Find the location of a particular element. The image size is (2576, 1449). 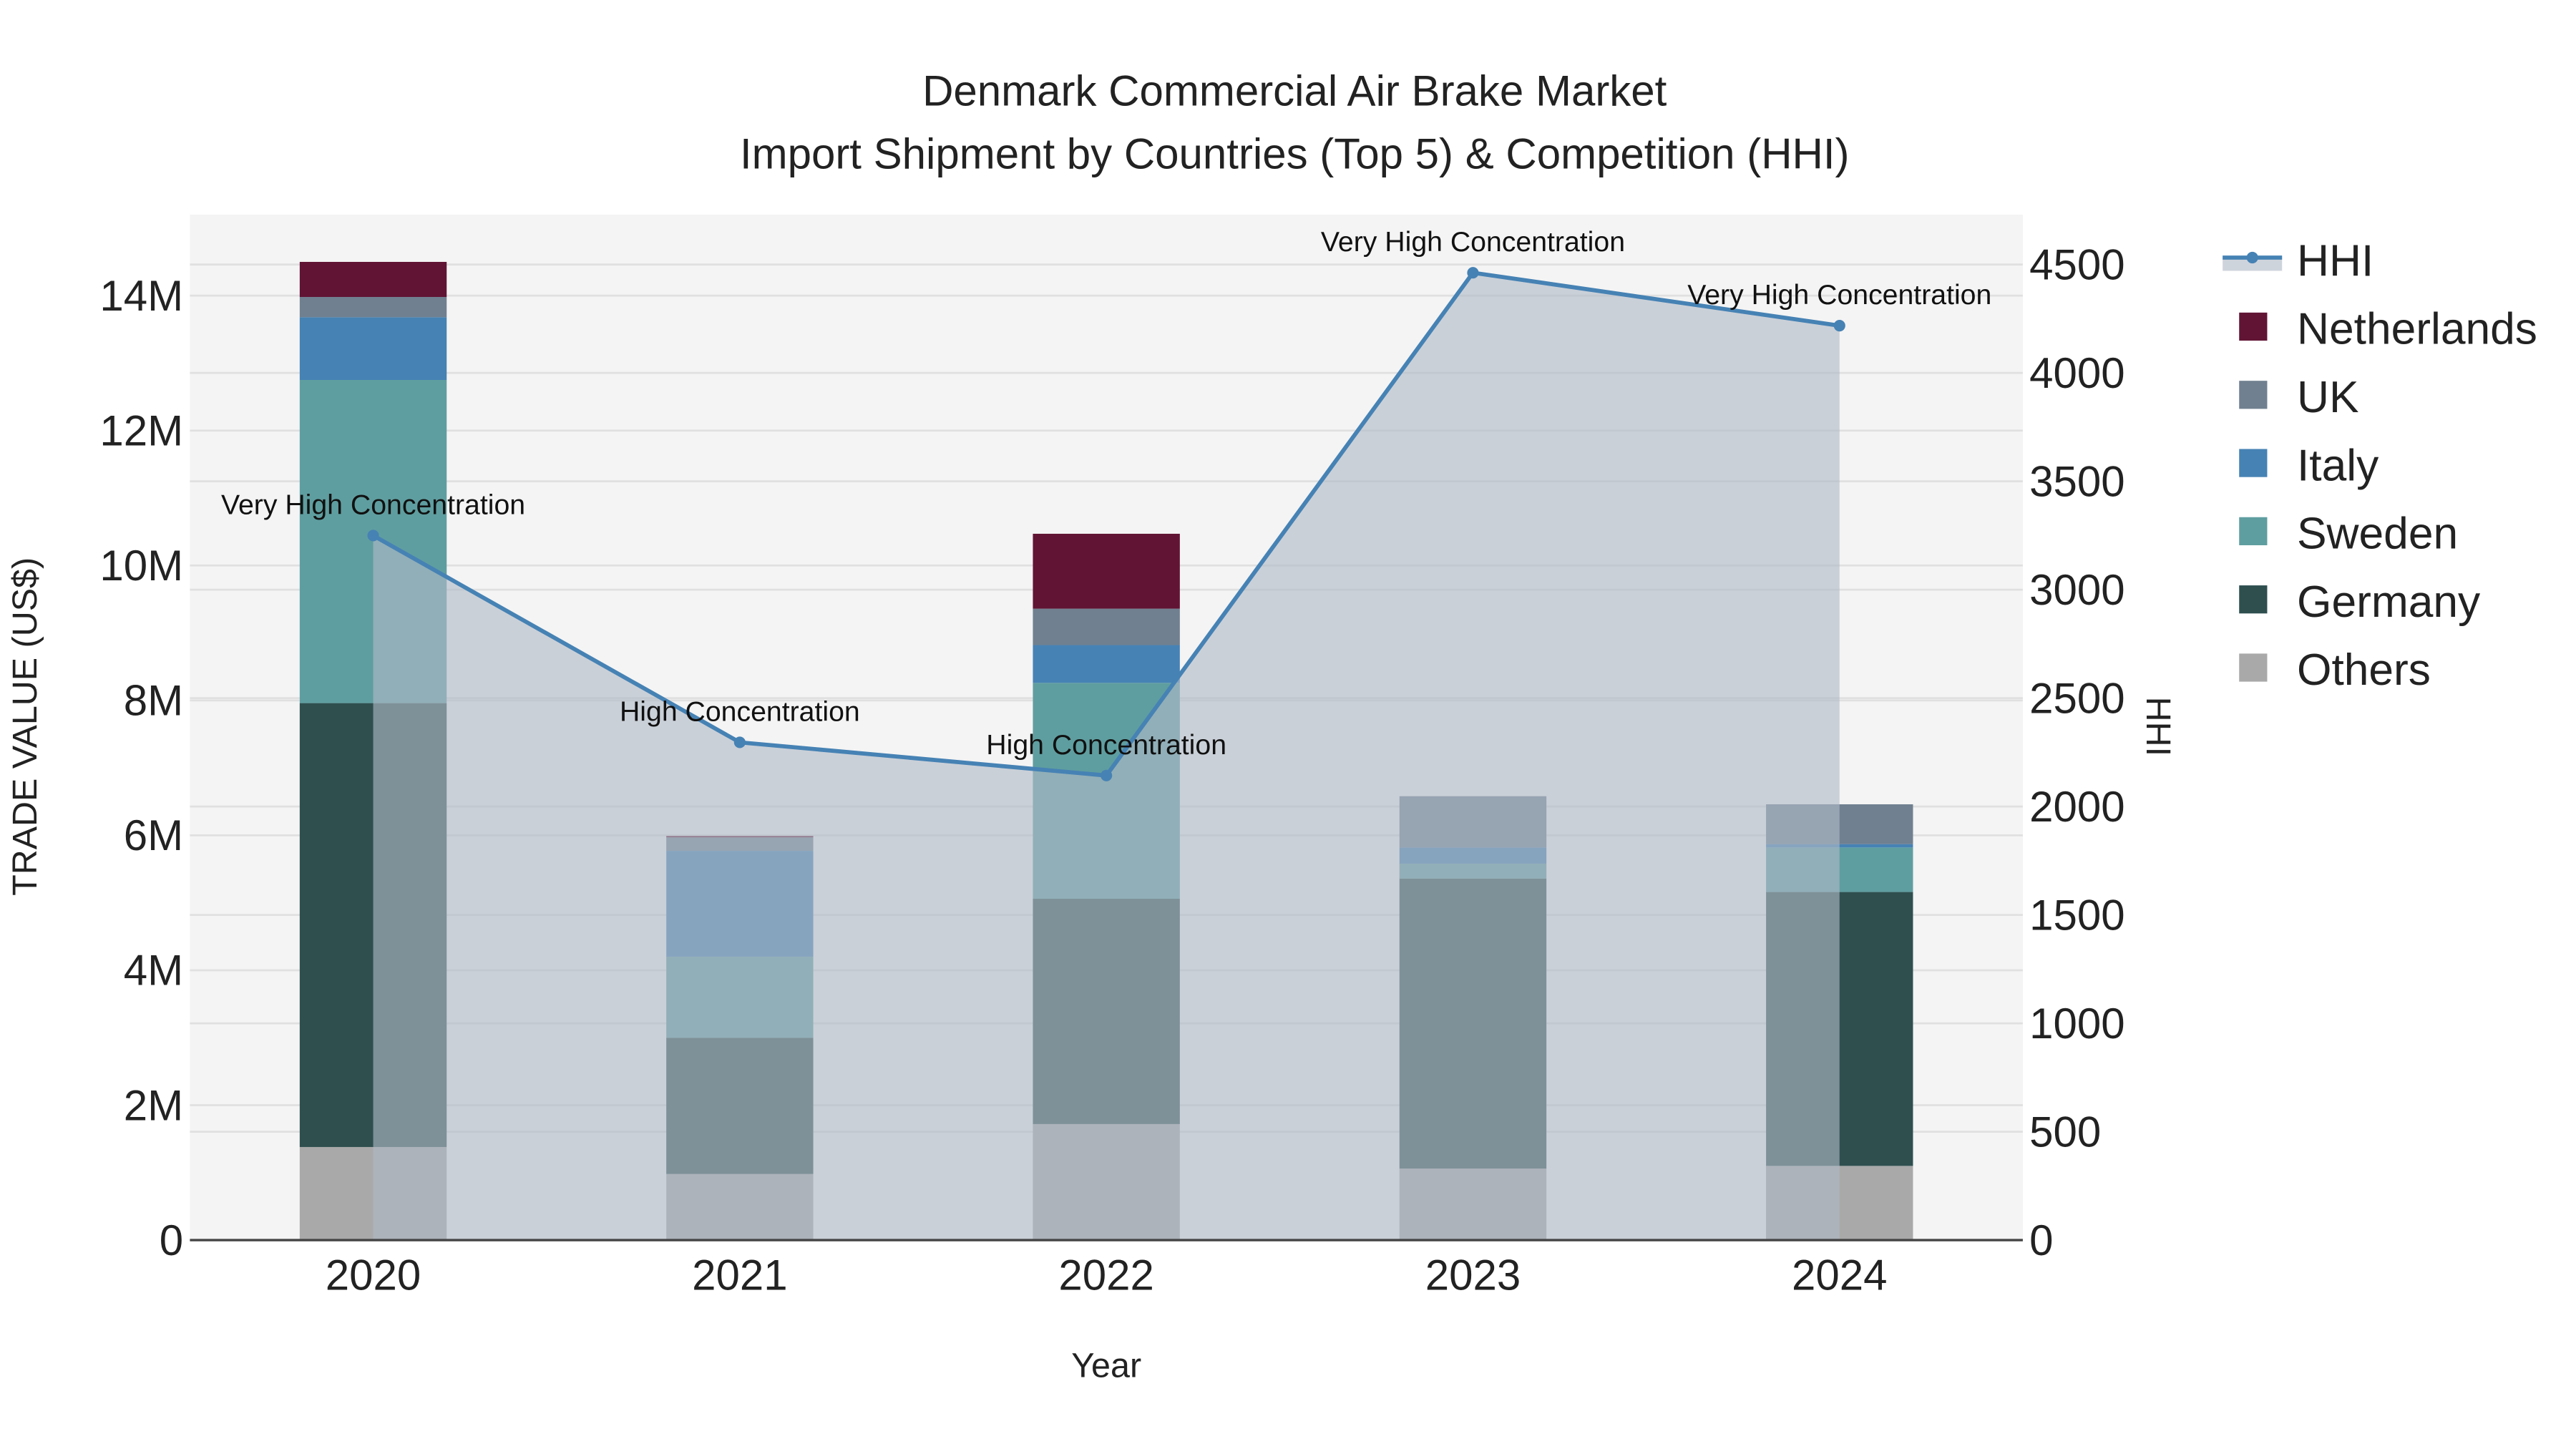

y-tick-label: 0 is located at coordinates (171, 1240).